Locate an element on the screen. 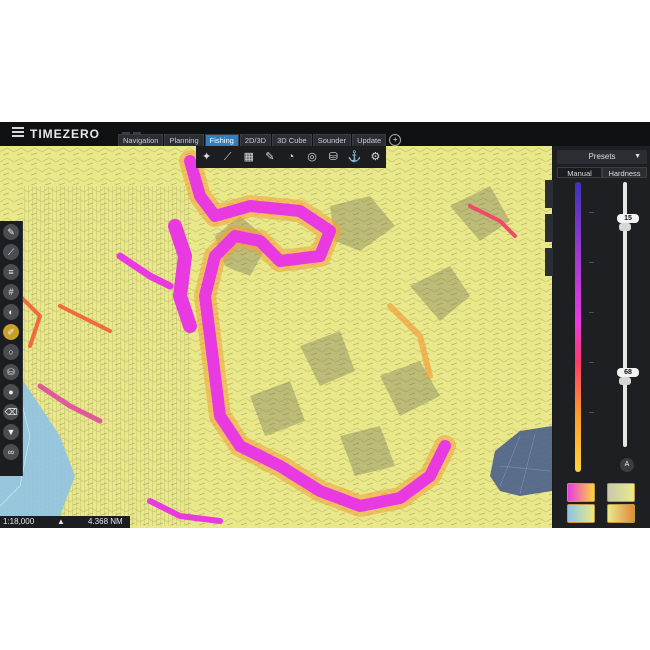  lower-slider-handle is located at coordinates (625, 380).